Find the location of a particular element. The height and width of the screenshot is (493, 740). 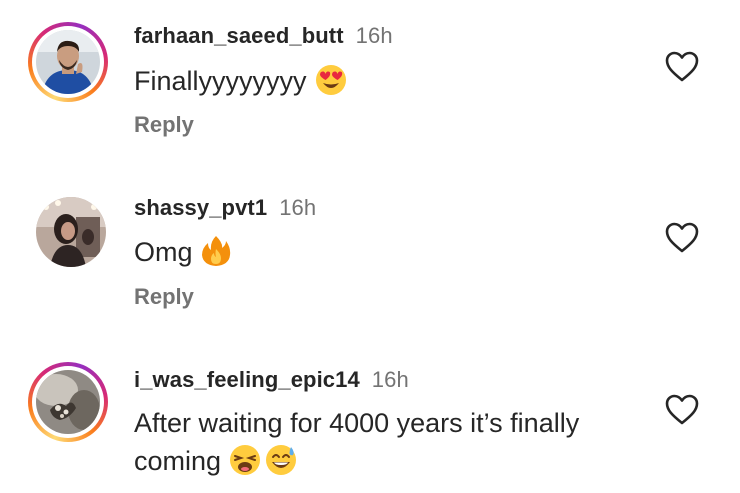

avatar-photo is located at coordinates (68, 402).